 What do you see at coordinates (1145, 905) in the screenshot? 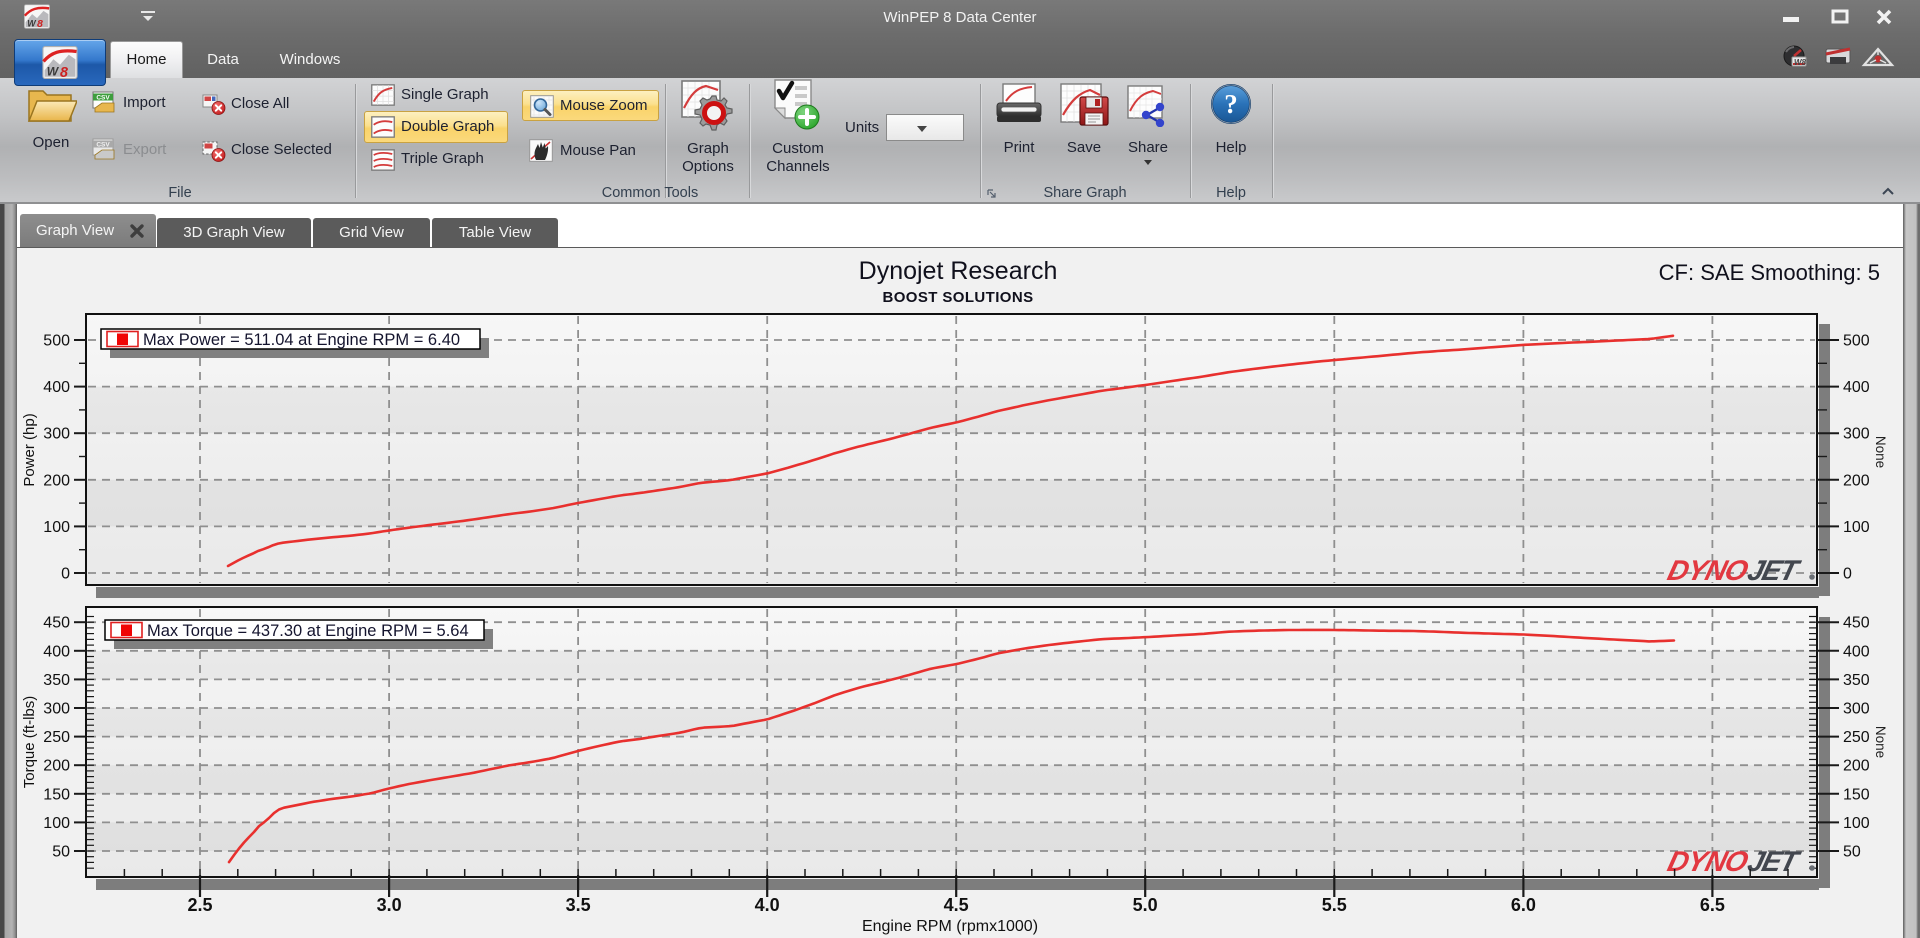
I see `svg-text: 5.0` at bounding box center [1145, 905].